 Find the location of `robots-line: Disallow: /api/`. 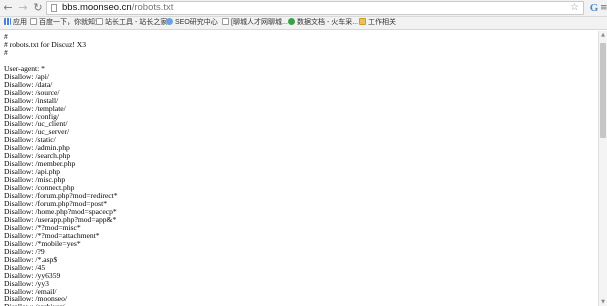

robots-line: Disallow: /api/ is located at coordinates (26, 76).